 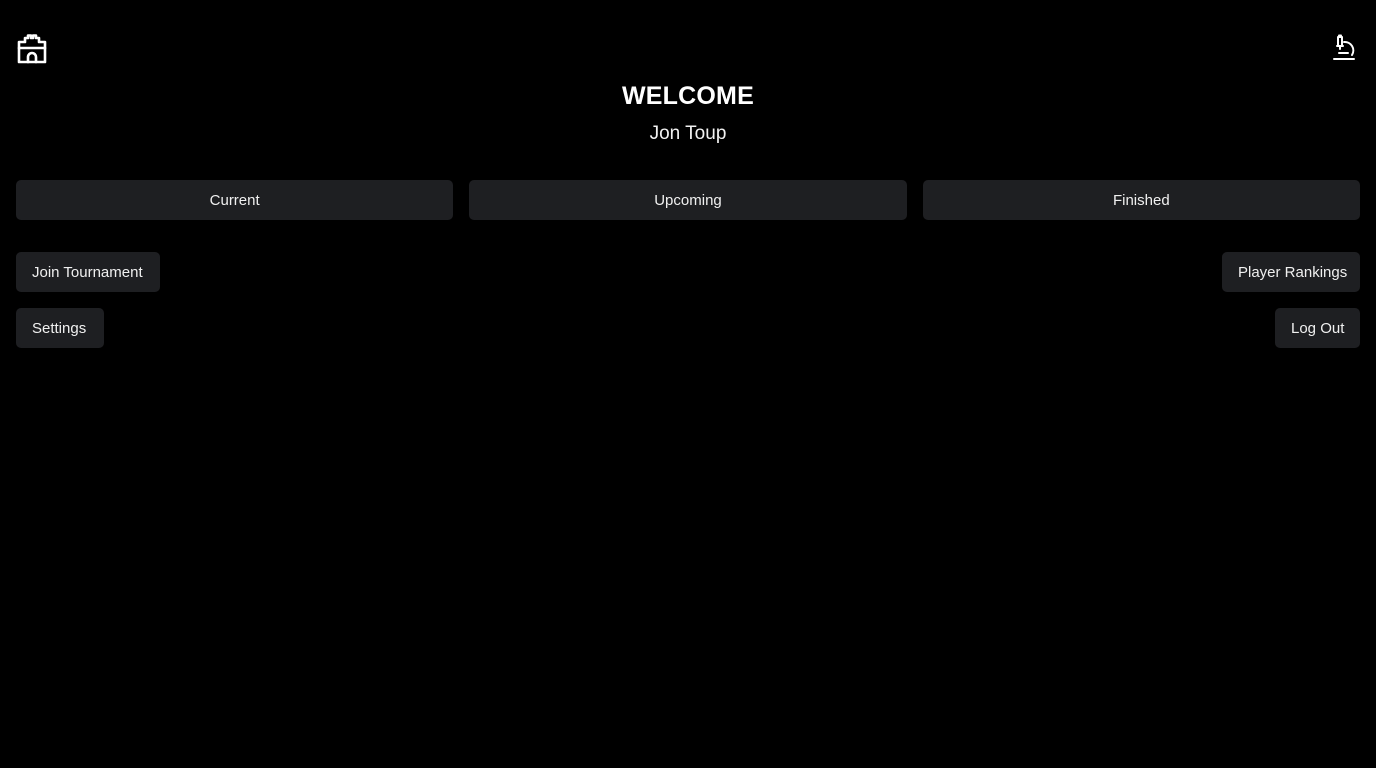 What do you see at coordinates (688, 133) in the screenshot?
I see `user-name: Jon Toup` at bounding box center [688, 133].